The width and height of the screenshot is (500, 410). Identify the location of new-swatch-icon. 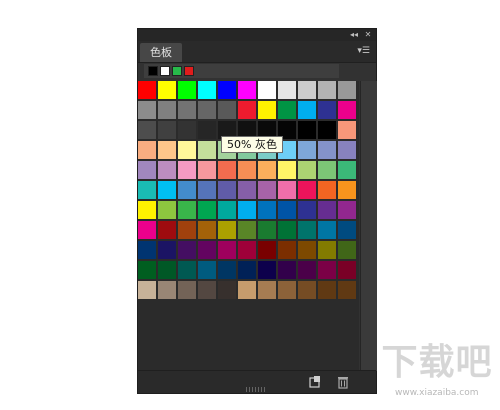
(315, 382).